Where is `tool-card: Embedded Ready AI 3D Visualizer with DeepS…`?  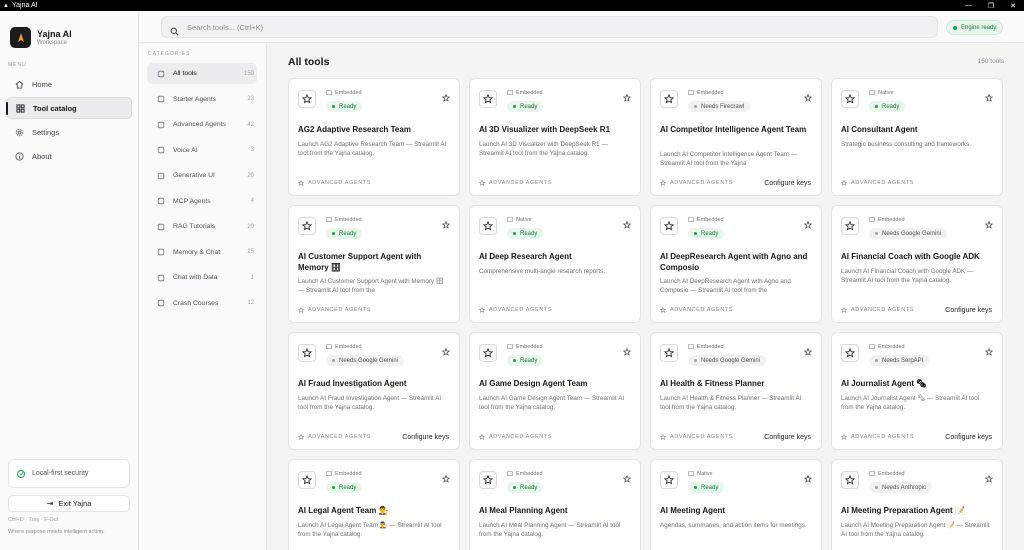 tool-card: Embedded Ready AI 3D Visualizer with DeepS… is located at coordinates (555, 137).